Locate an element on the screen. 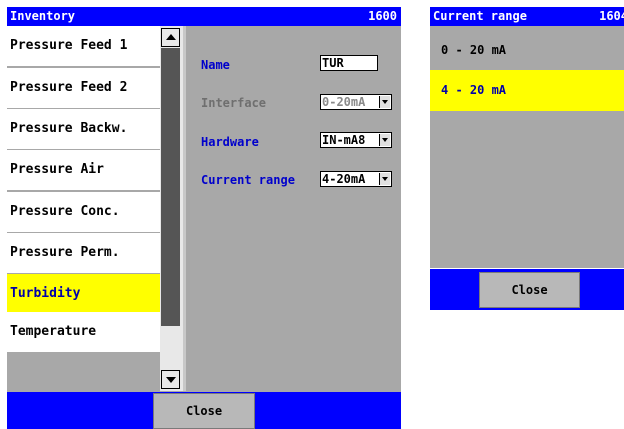 This screenshot has width=624, height=429. scroll-up-button is located at coordinates (170, 37).